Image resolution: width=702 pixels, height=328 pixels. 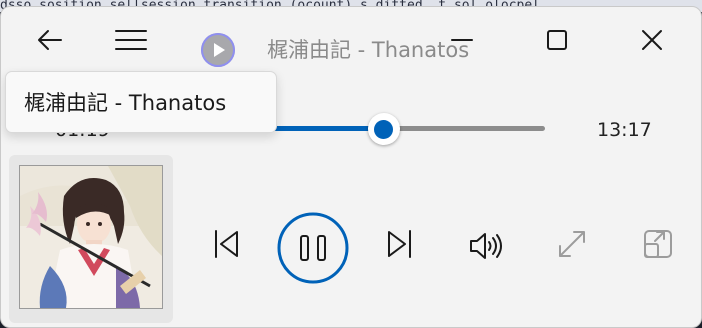 I want to click on close-icon, so click(x=652, y=40).